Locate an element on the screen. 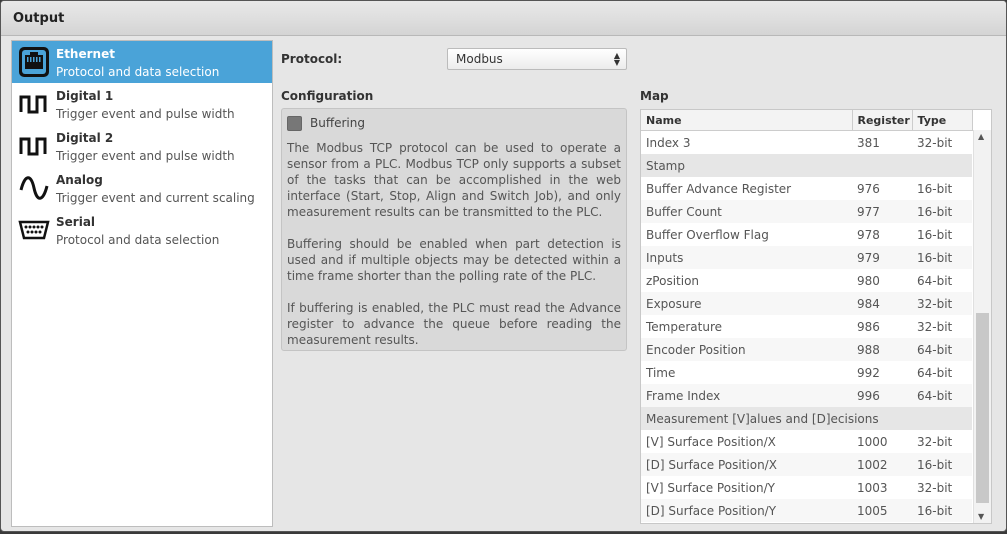 This screenshot has width=1007, height=534. cell-name: Temperature is located at coordinates (746, 326).